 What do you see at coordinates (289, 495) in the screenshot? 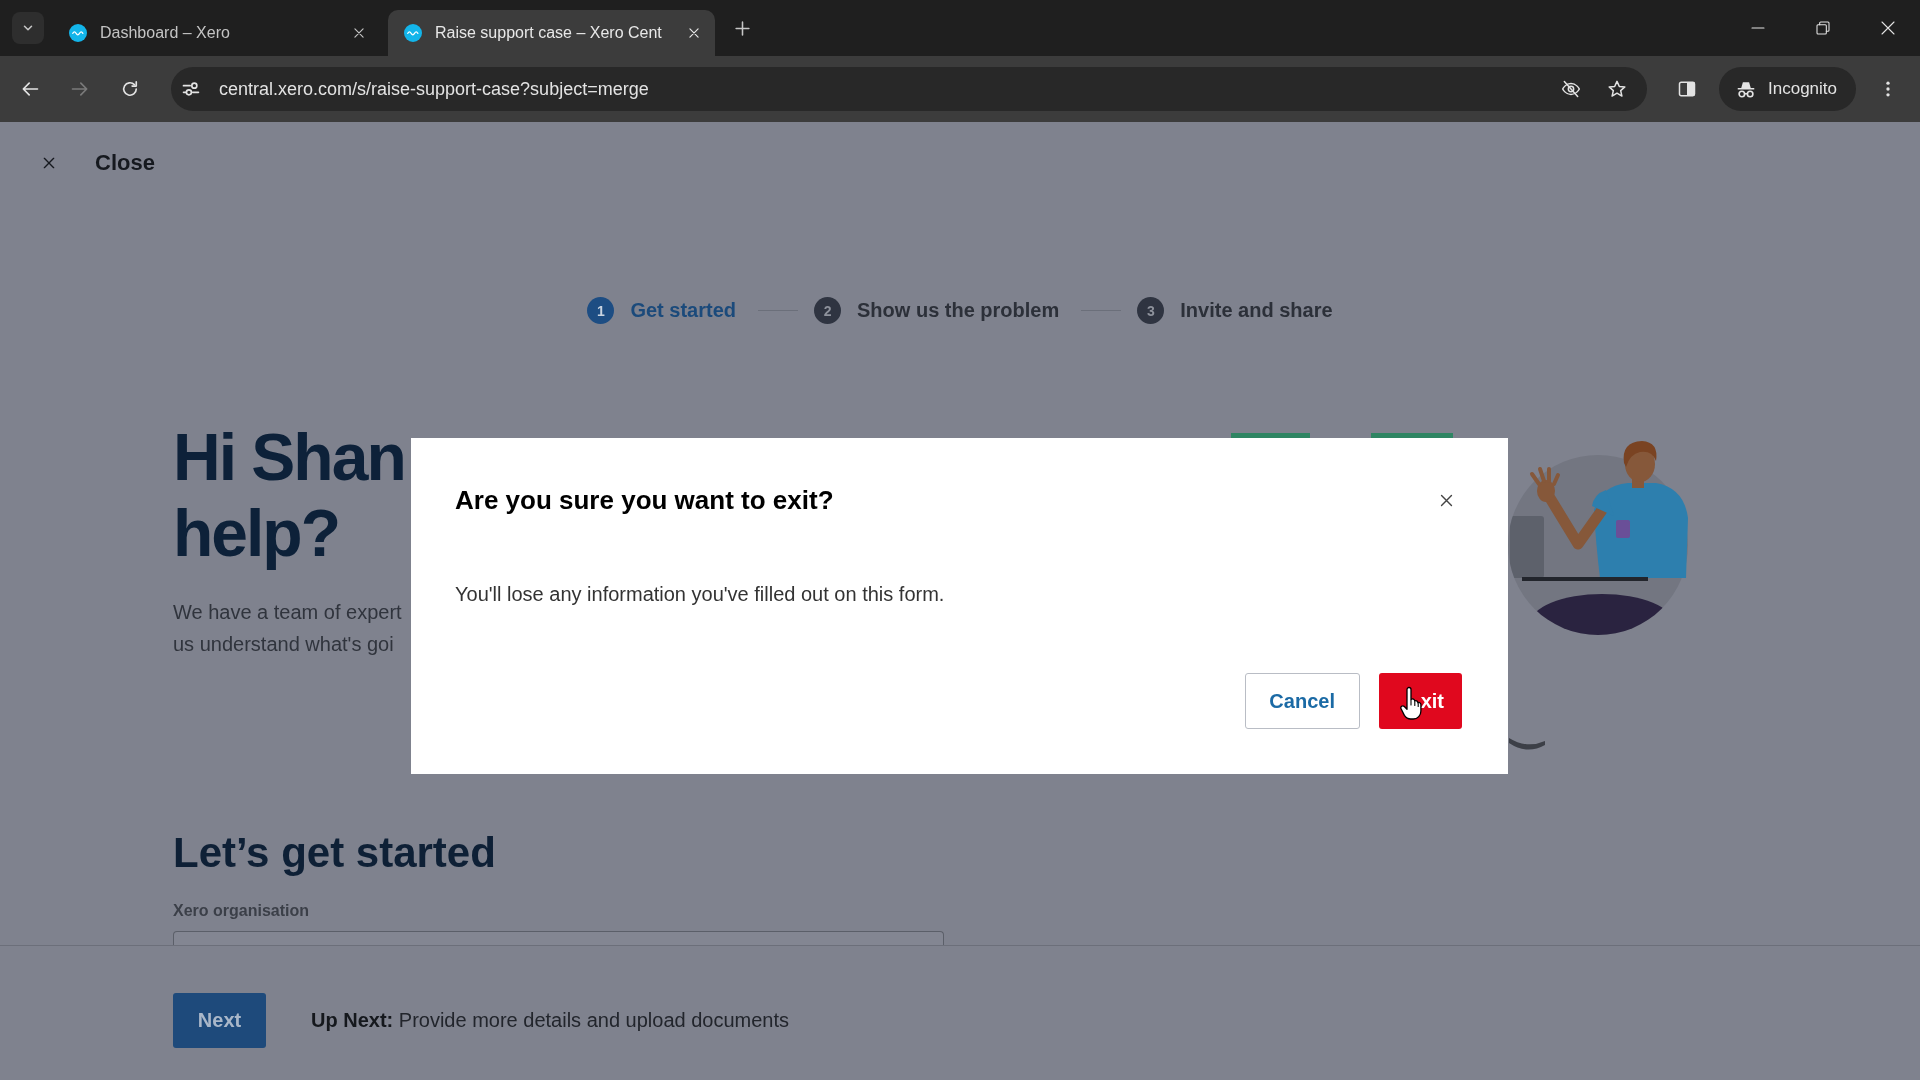
I see `greeting-heading: Hi Shan help?` at bounding box center [289, 495].